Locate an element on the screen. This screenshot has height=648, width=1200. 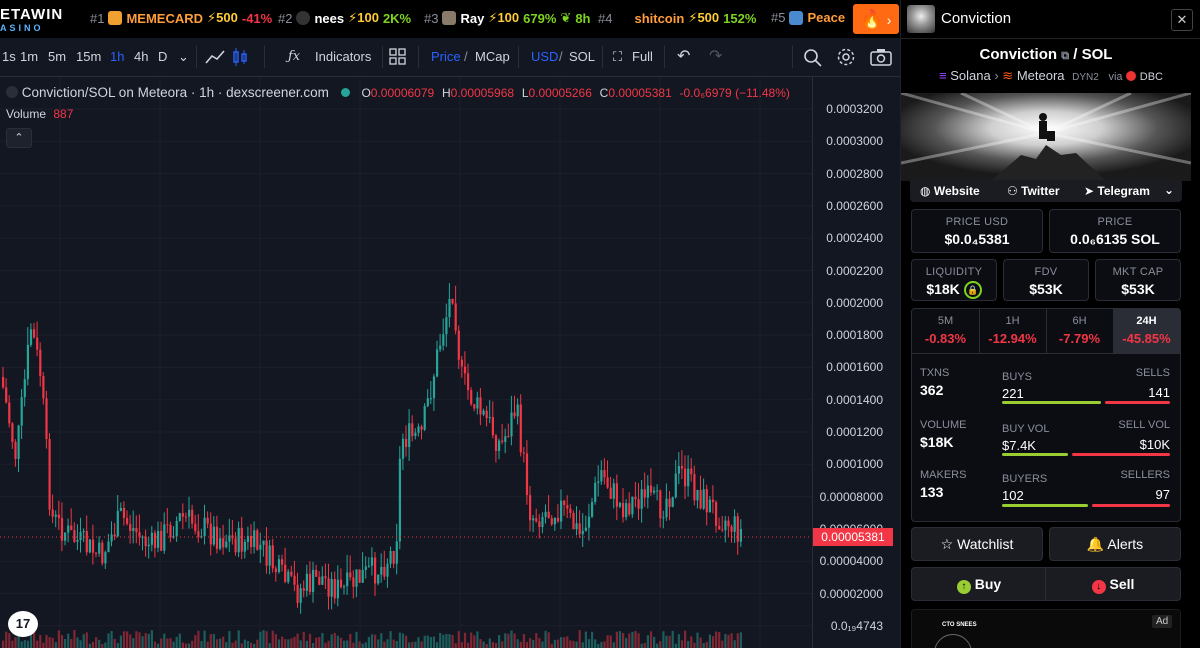
watchlist-button: ☆ Watchlist is located at coordinates (977, 544).